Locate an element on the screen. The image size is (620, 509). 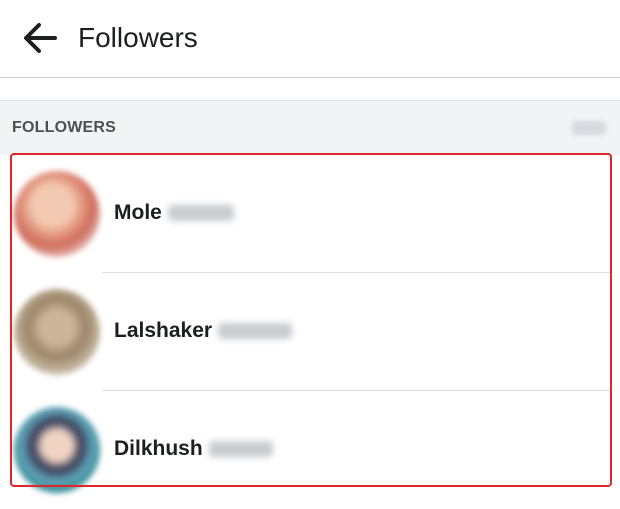
arrow-left-icon is located at coordinates (40, 38).